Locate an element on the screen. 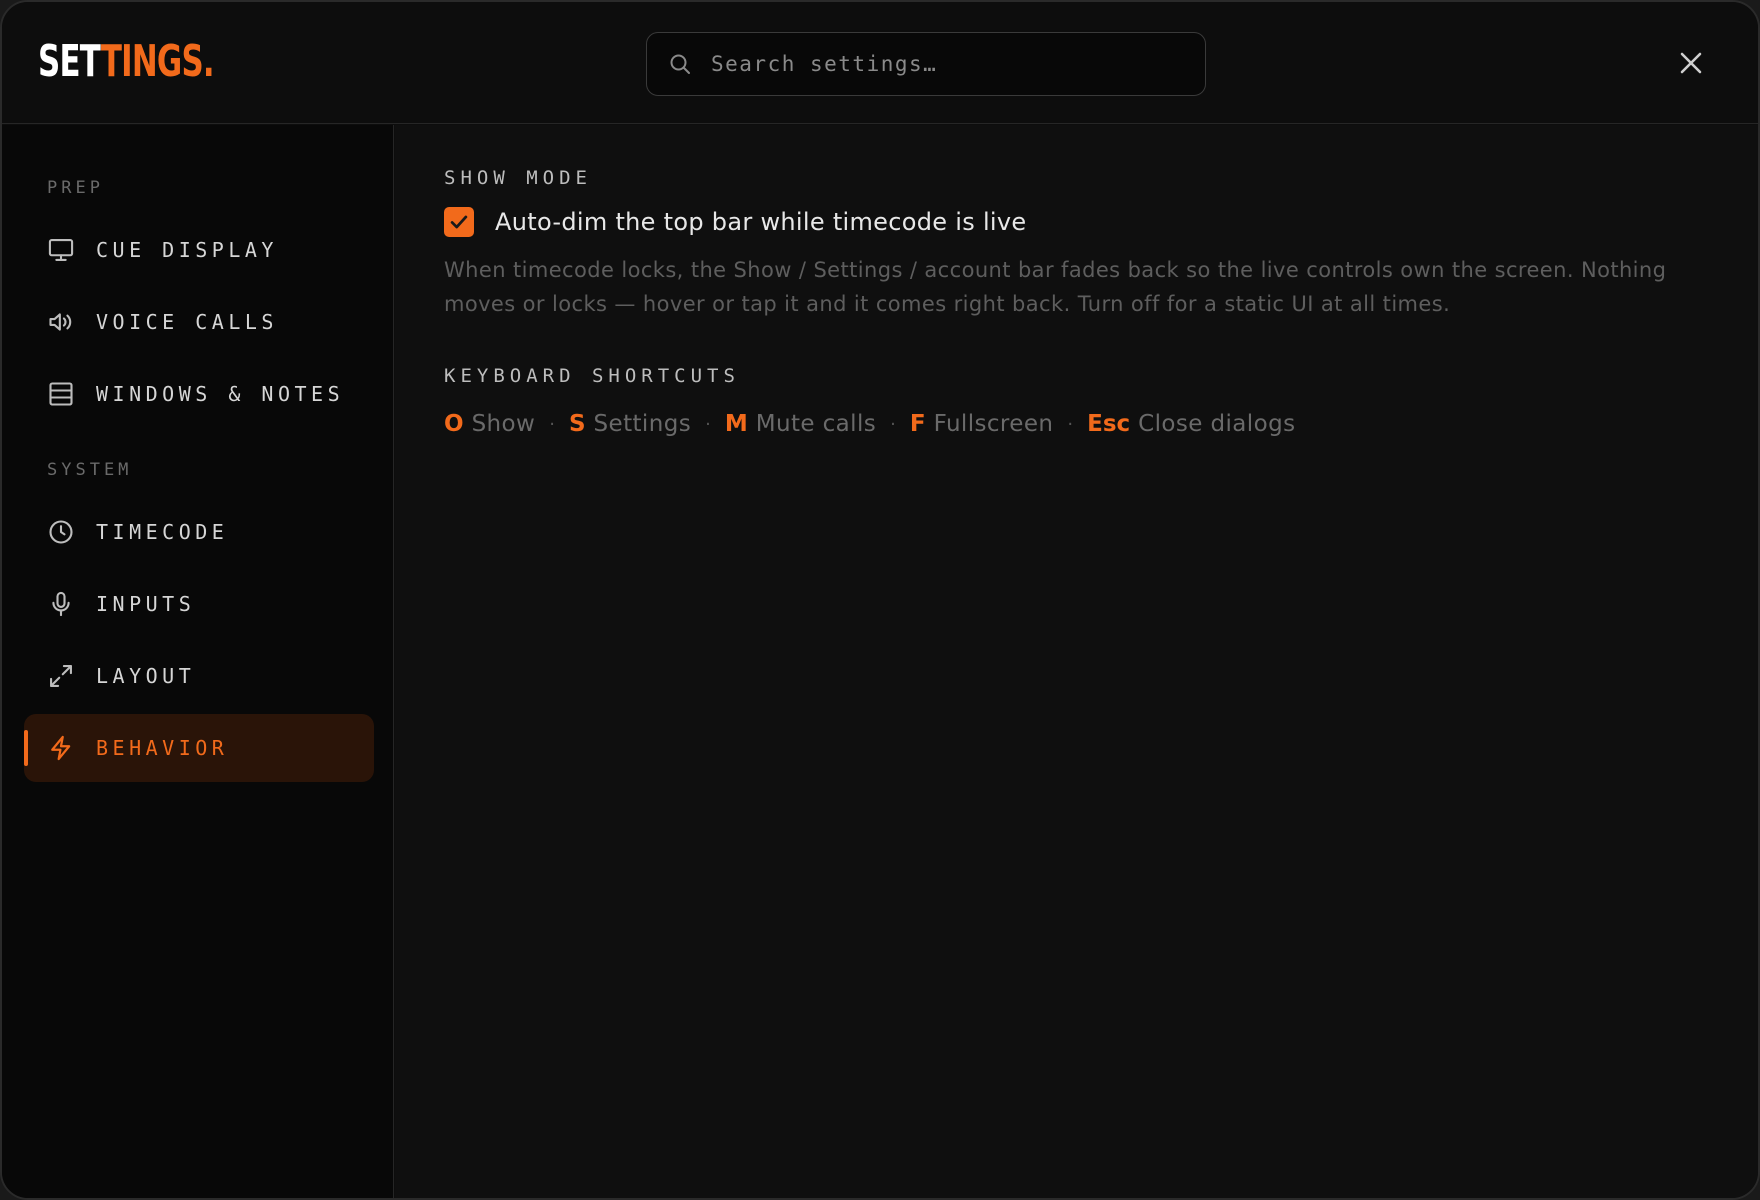  microphone-icon is located at coordinates (61, 604).